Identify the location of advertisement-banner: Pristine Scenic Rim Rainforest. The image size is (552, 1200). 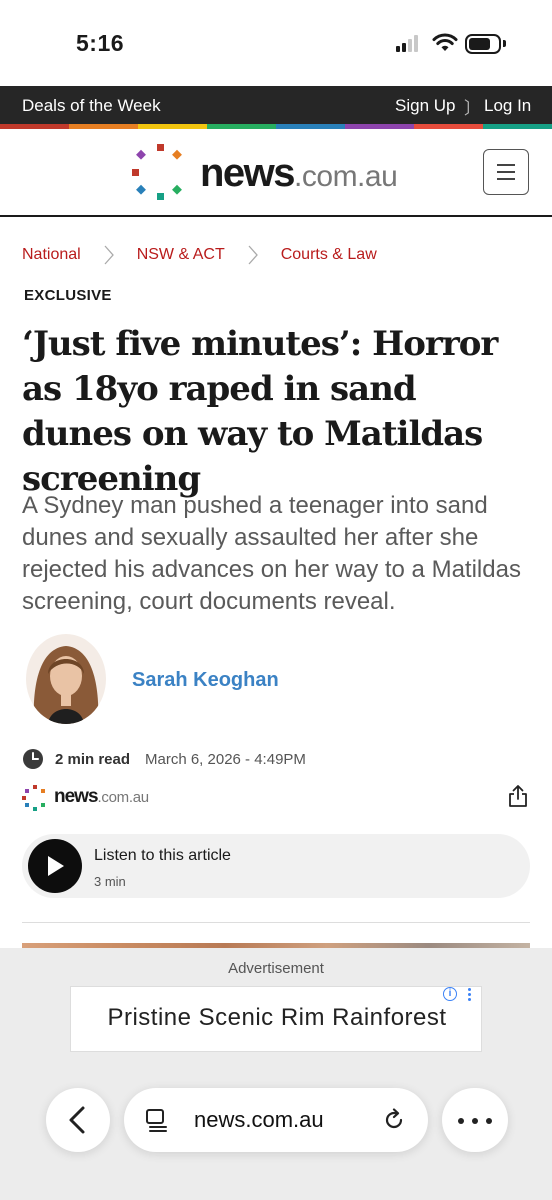
(276, 1019).